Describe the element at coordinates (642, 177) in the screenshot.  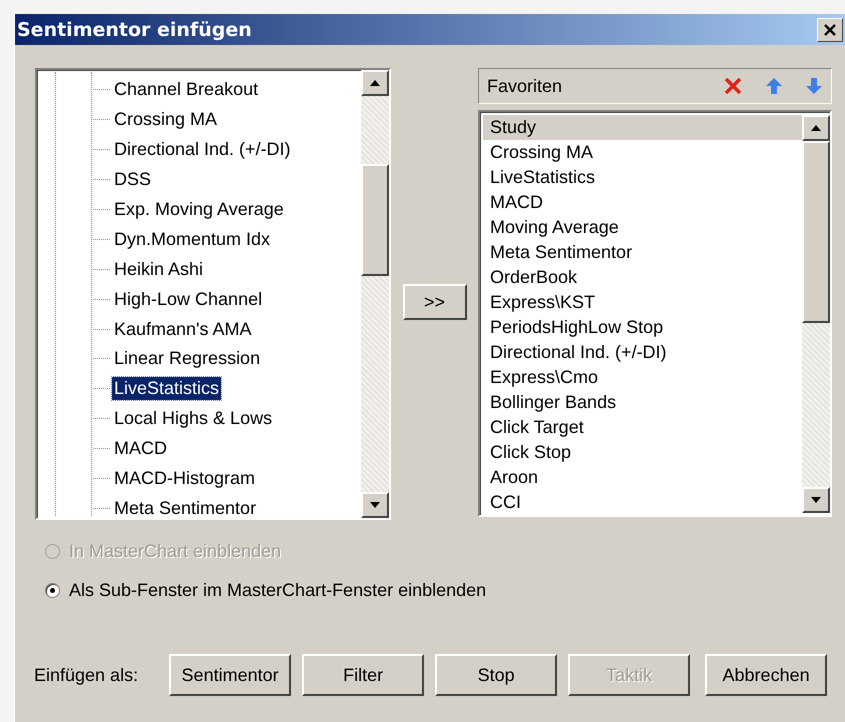
I see `list-item: LiveStatistics` at that location.